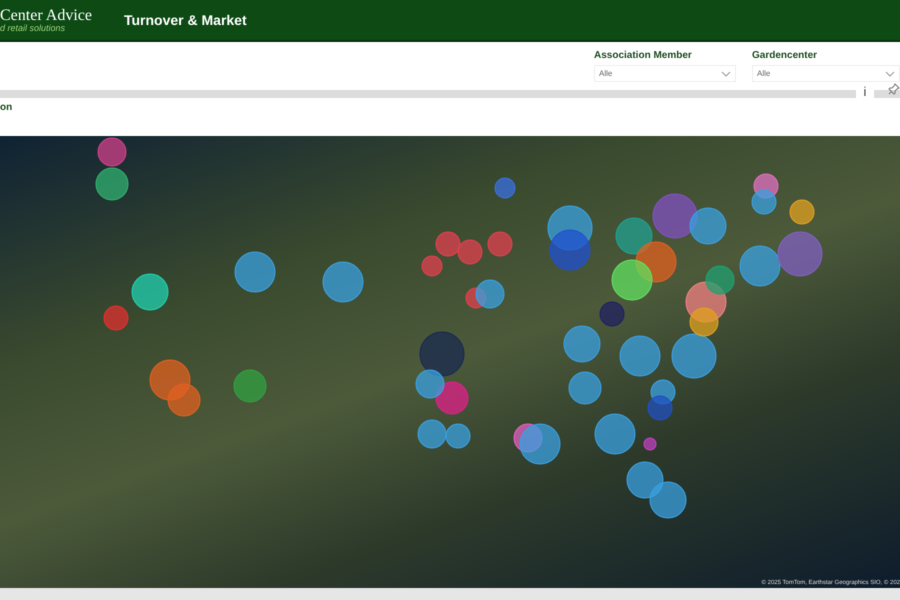 This screenshot has width=900, height=600. I want to click on page-title: Turnover & Market, so click(185, 20).